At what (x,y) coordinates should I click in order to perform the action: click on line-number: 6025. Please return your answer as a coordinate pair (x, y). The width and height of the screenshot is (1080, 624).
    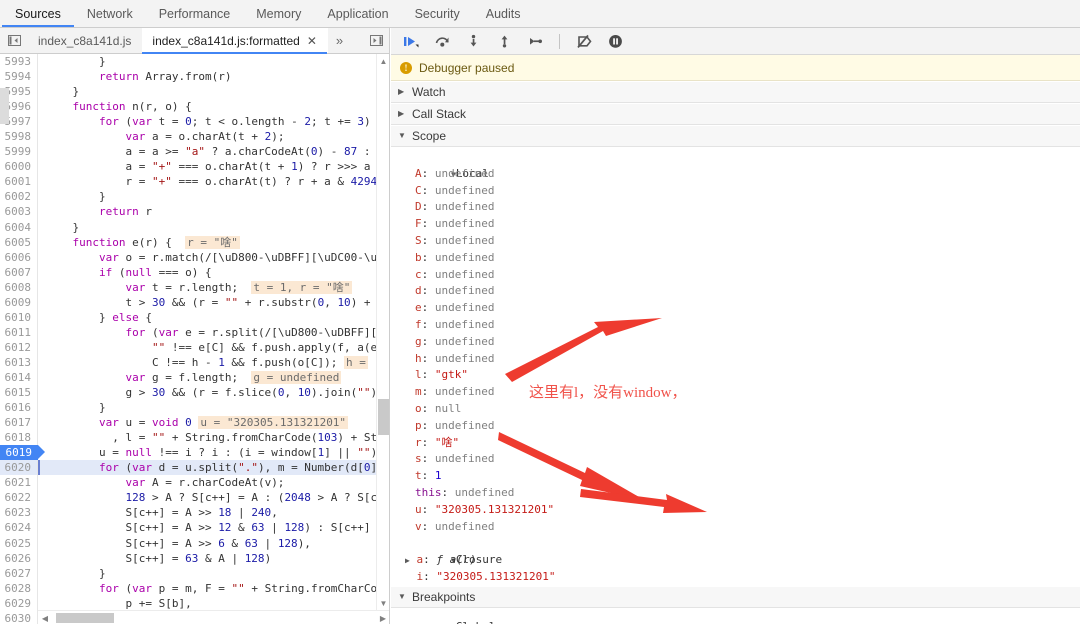
    Looking at the image, I should click on (19, 543).